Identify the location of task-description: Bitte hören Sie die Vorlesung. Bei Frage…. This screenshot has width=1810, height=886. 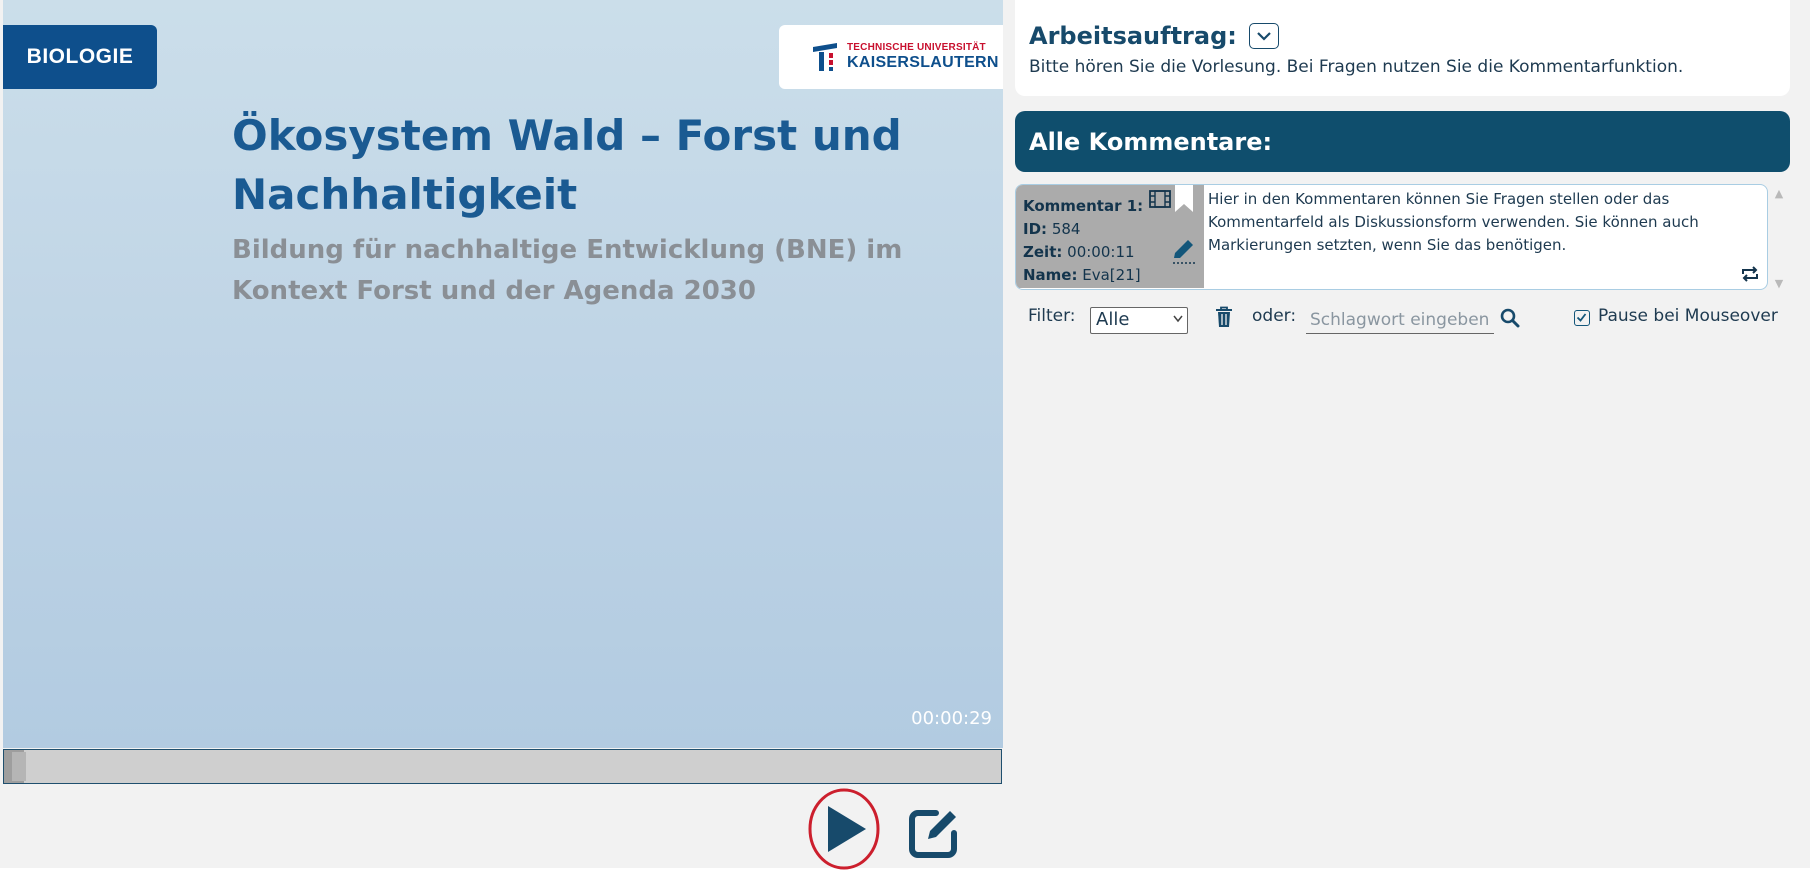
(1356, 67).